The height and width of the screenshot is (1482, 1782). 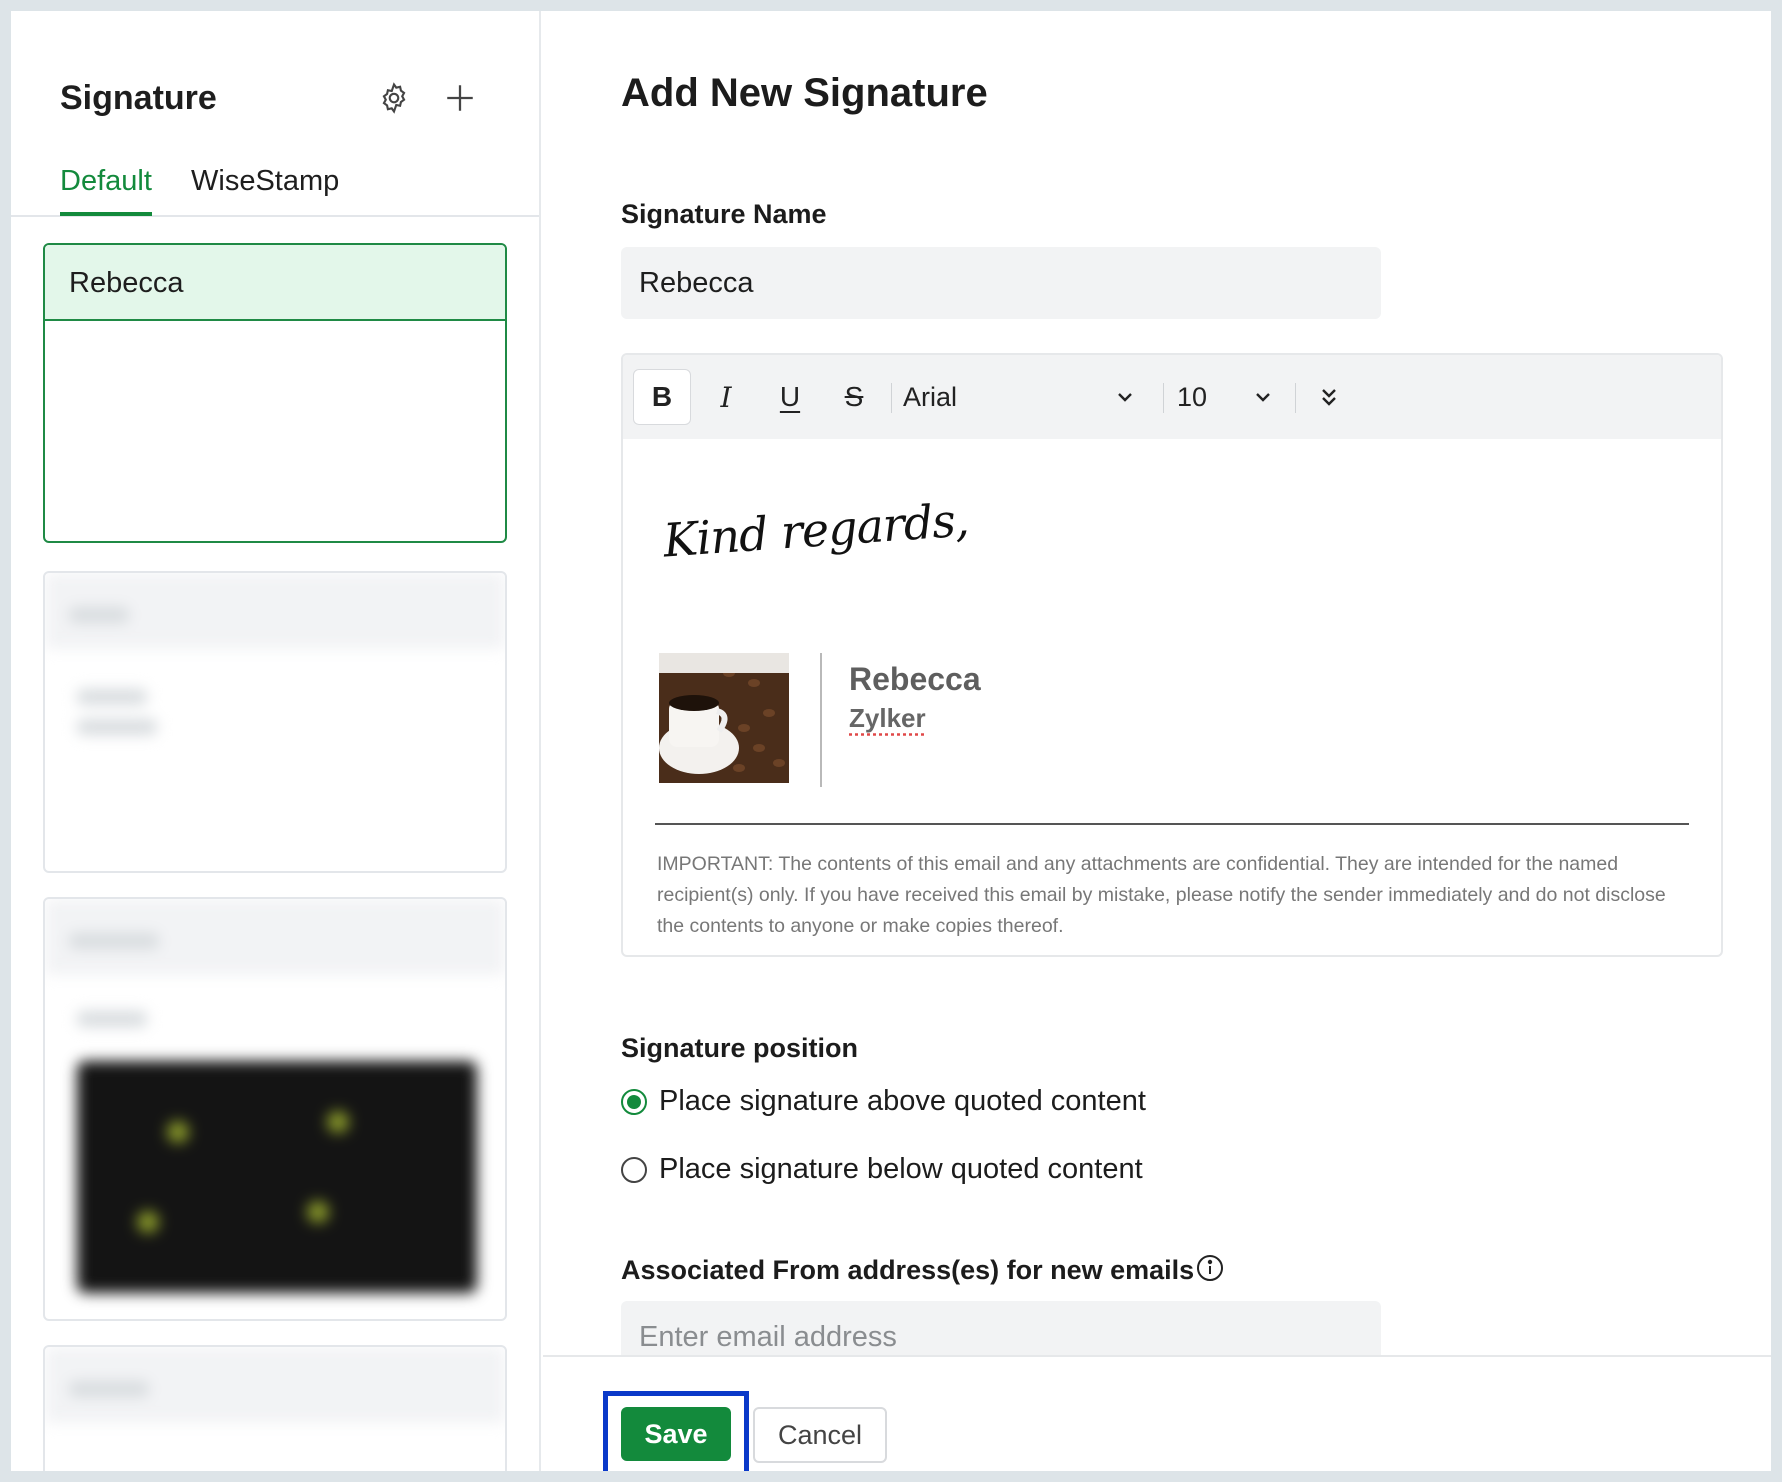 What do you see at coordinates (1192, 396) in the screenshot?
I see `font-size-value: 10` at bounding box center [1192, 396].